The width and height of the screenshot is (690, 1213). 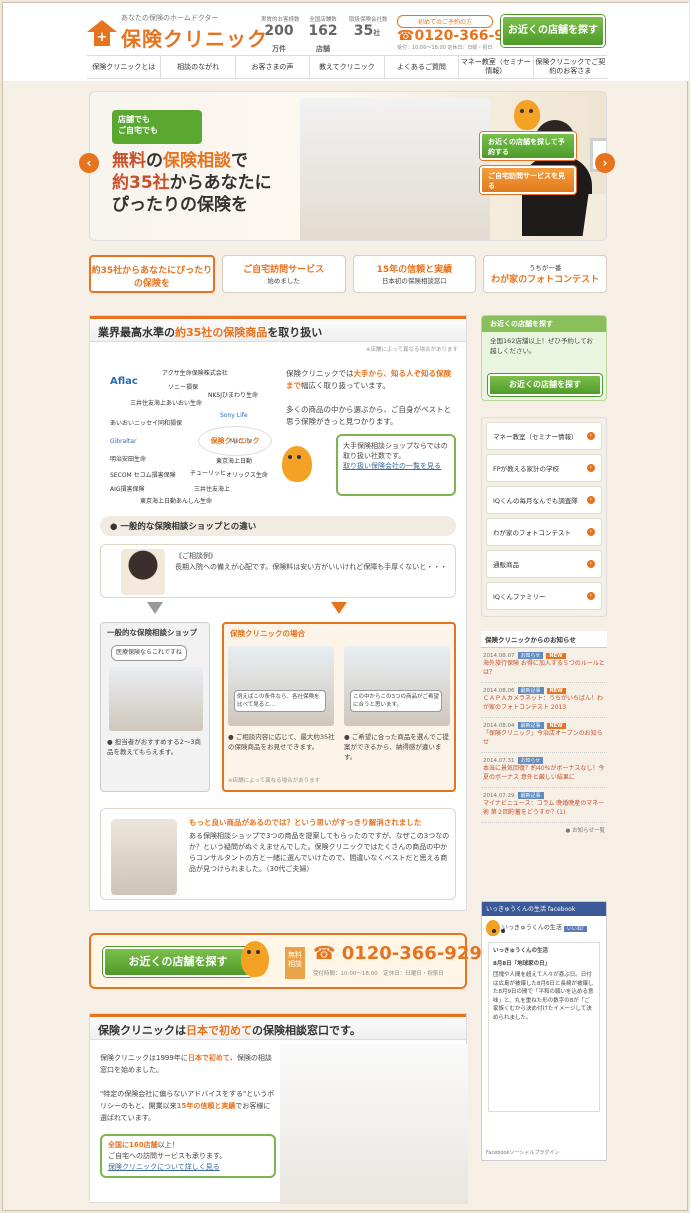 I want to click on cta-store-button: お近くの店舗を探す, so click(x=178, y=962).